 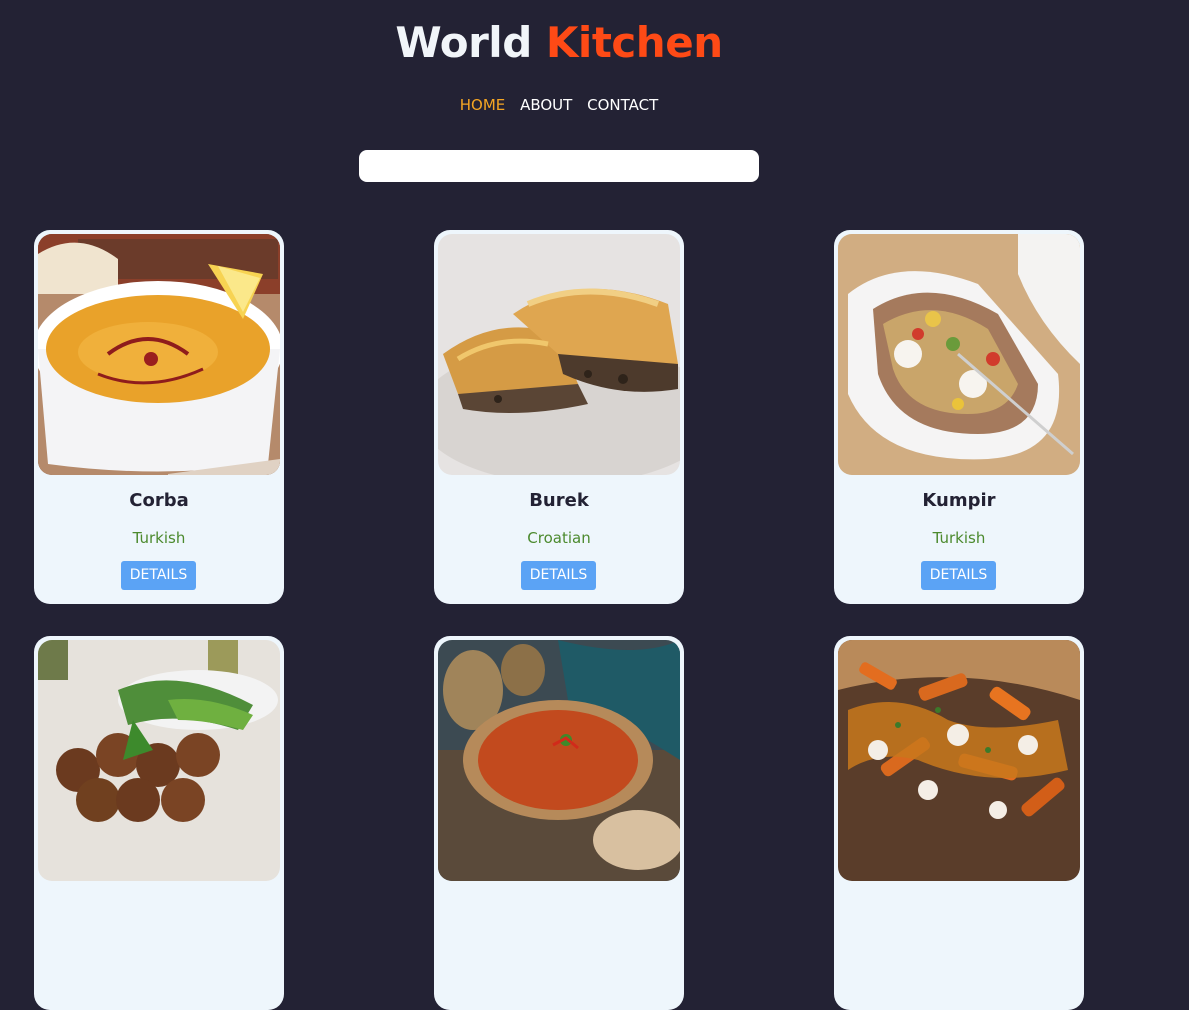 I want to click on main-nav: HOME ABOUT CONTACT, so click(x=559, y=105).